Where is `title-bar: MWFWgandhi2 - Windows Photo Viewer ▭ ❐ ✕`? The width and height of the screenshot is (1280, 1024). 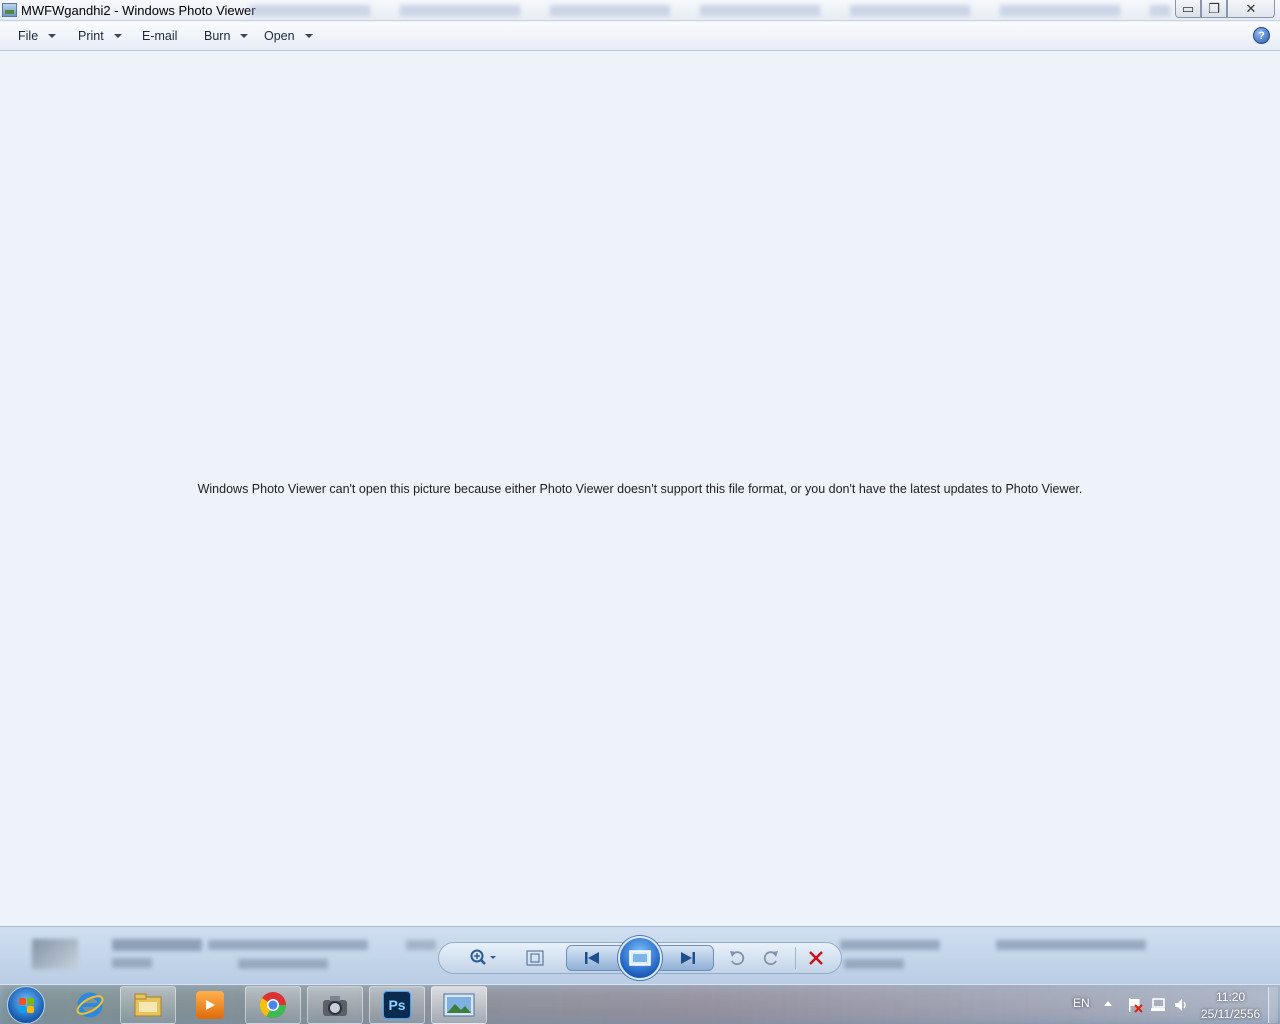 title-bar: MWFWgandhi2 - Windows Photo Viewer ▭ ❐ ✕ is located at coordinates (640, 10).